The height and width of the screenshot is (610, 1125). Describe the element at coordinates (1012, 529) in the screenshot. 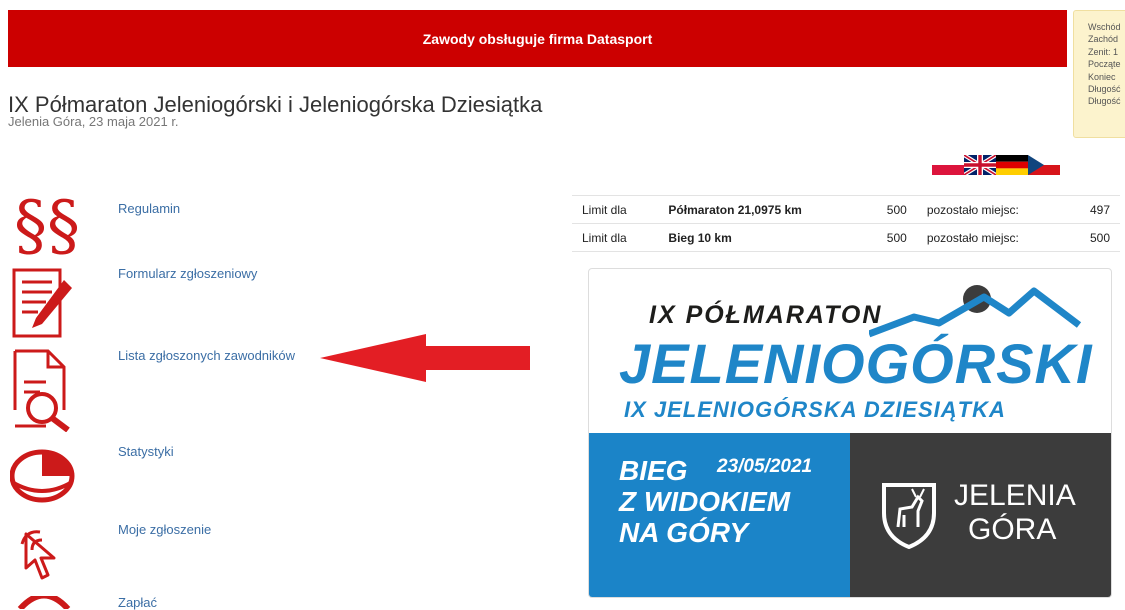

I see `poster-city-line2: GÓRA` at that location.